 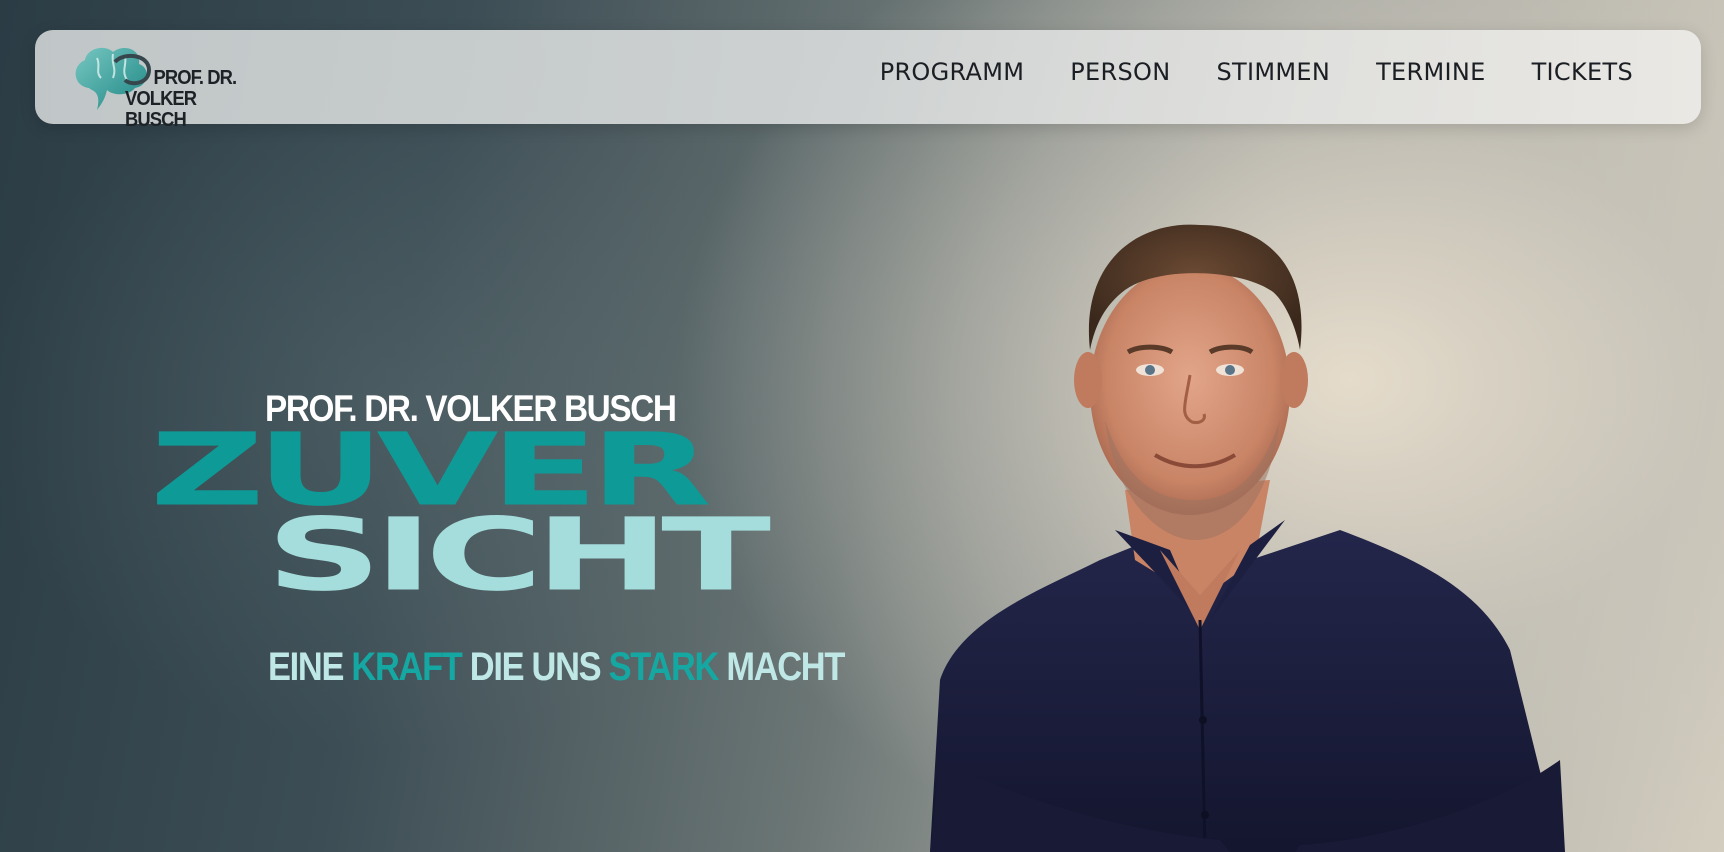 I want to click on tagline-word-3: DIE UNS, so click(x=535, y=667).